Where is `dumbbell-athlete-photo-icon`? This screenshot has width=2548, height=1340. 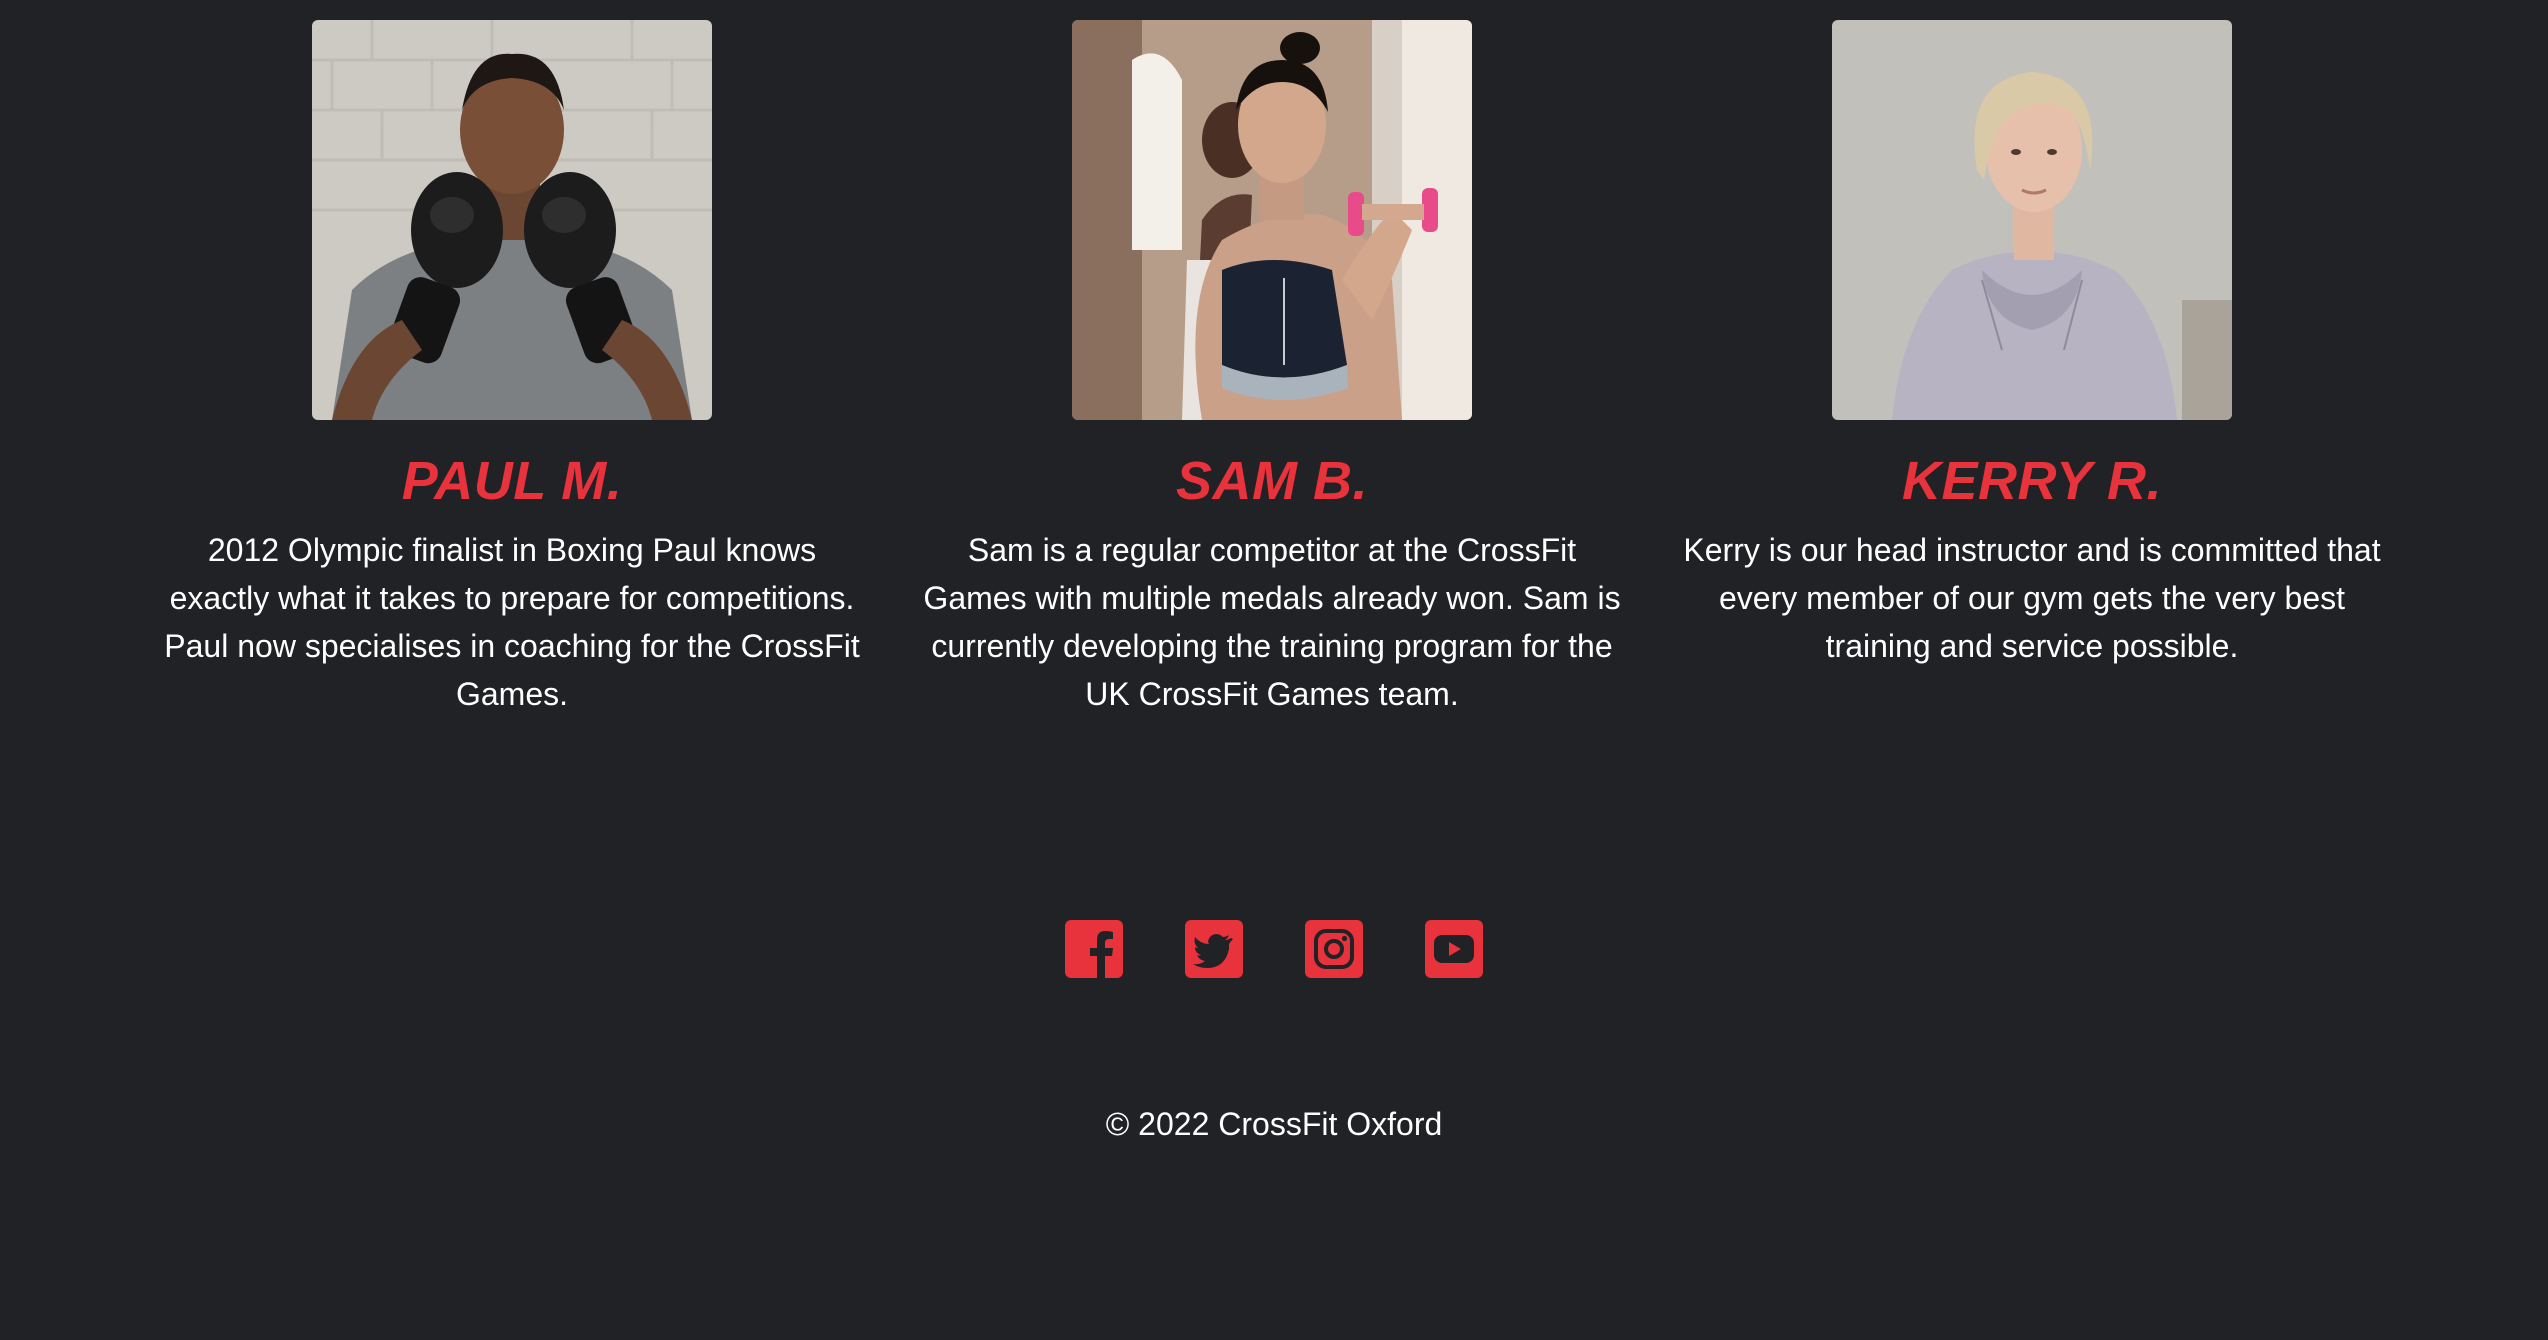 dumbbell-athlete-photo-icon is located at coordinates (1272, 220).